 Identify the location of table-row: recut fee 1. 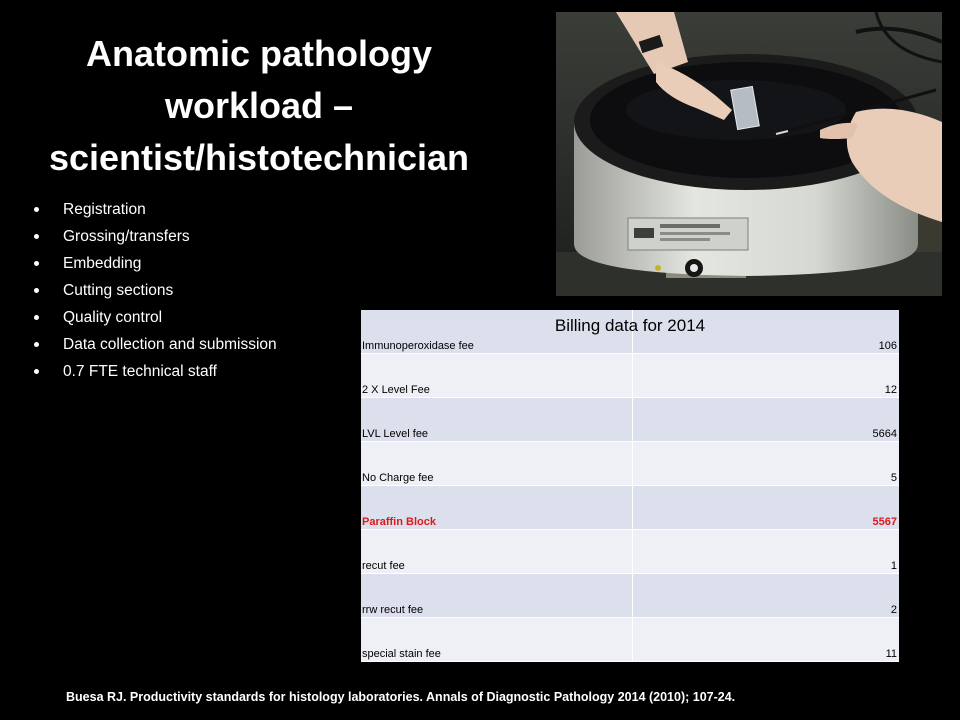
(630, 551).